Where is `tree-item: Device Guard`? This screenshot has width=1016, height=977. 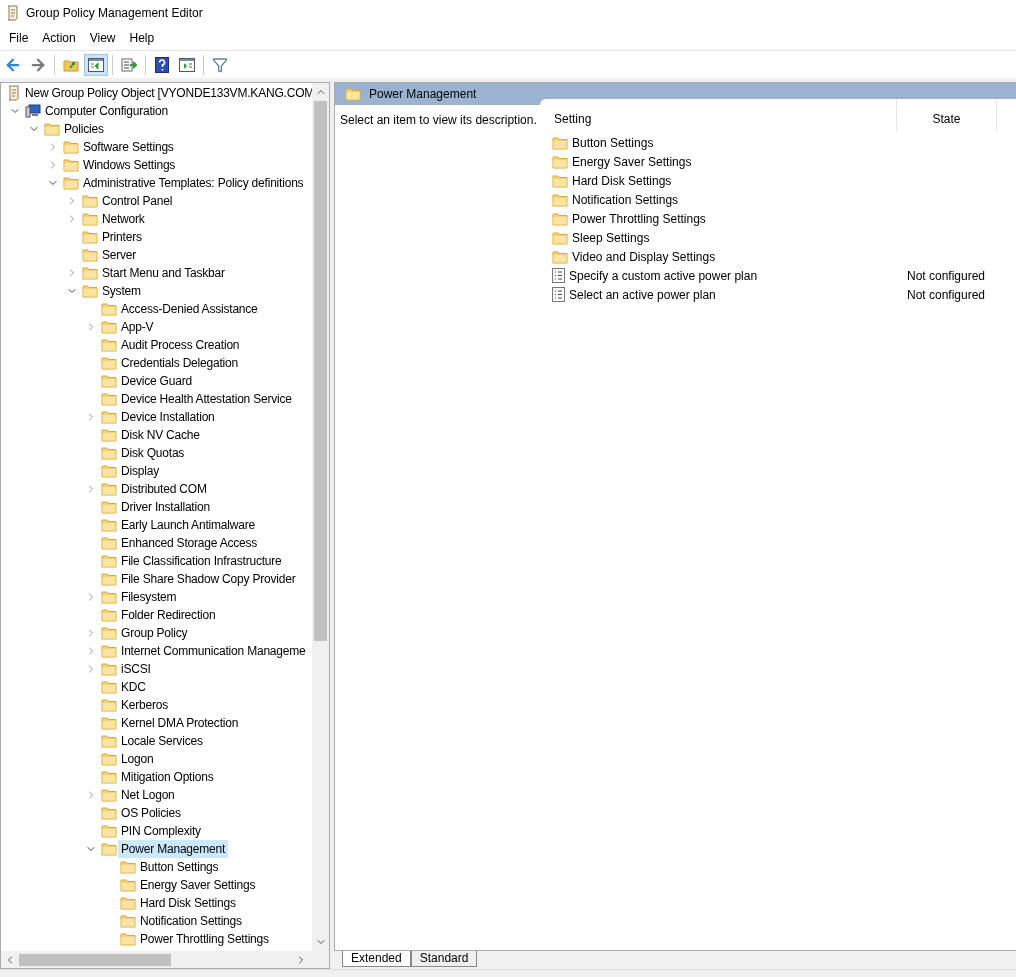 tree-item: Device Guard is located at coordinates (156, 381).